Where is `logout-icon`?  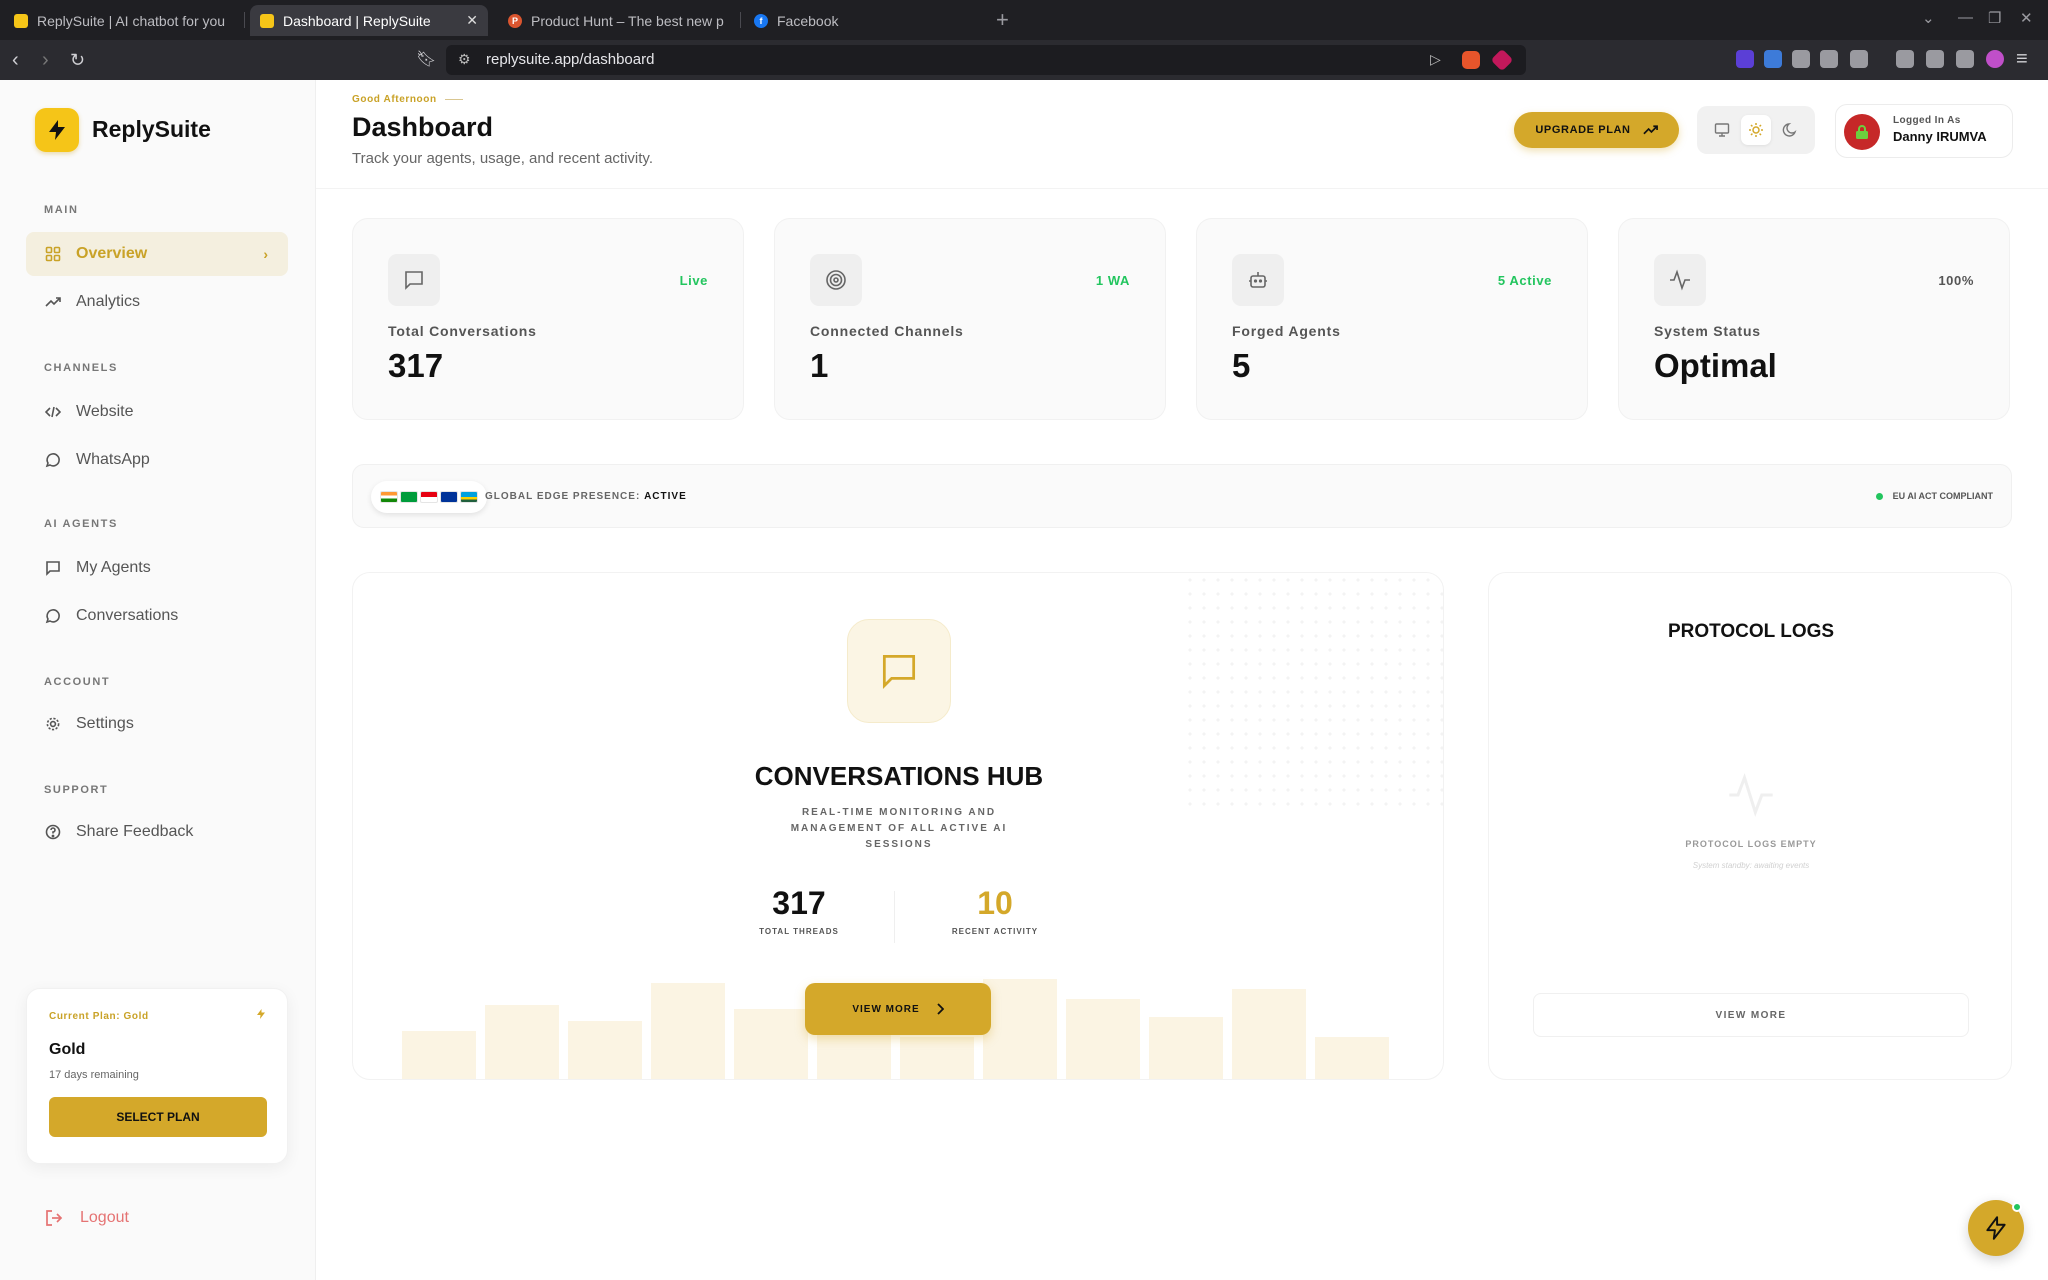
logout-icon is located at coordinates (54, 1218).